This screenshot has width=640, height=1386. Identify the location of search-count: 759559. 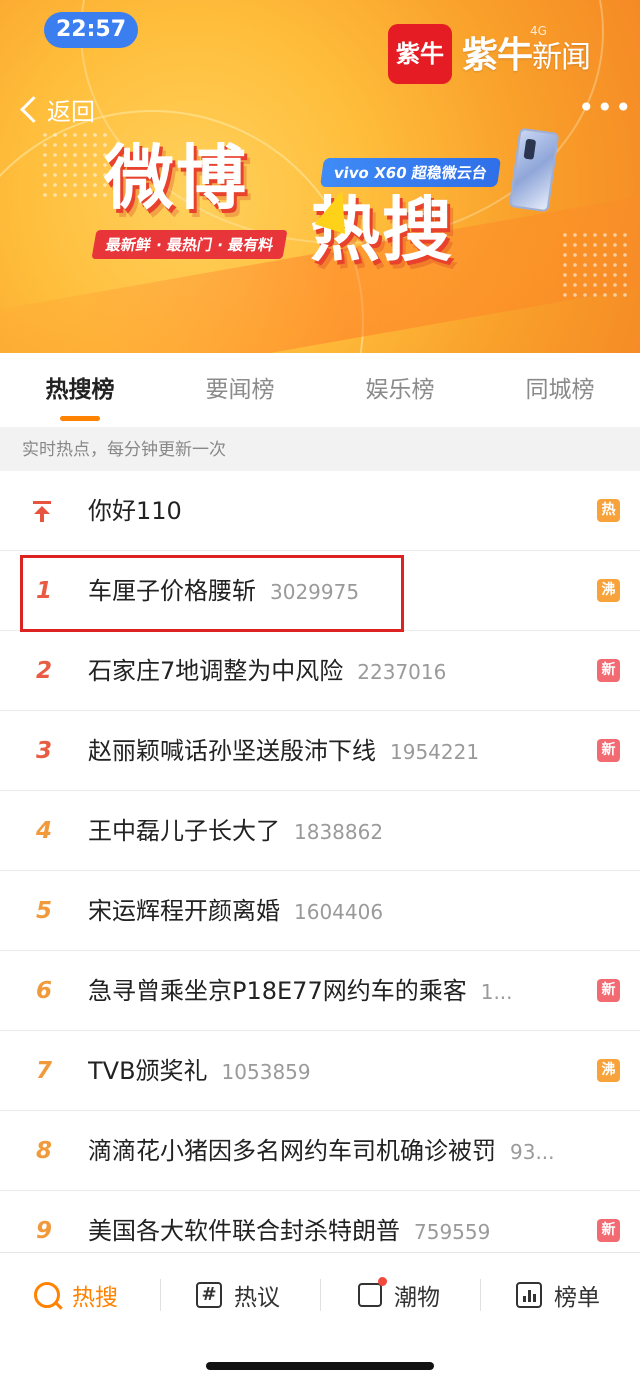
(452, 1232).